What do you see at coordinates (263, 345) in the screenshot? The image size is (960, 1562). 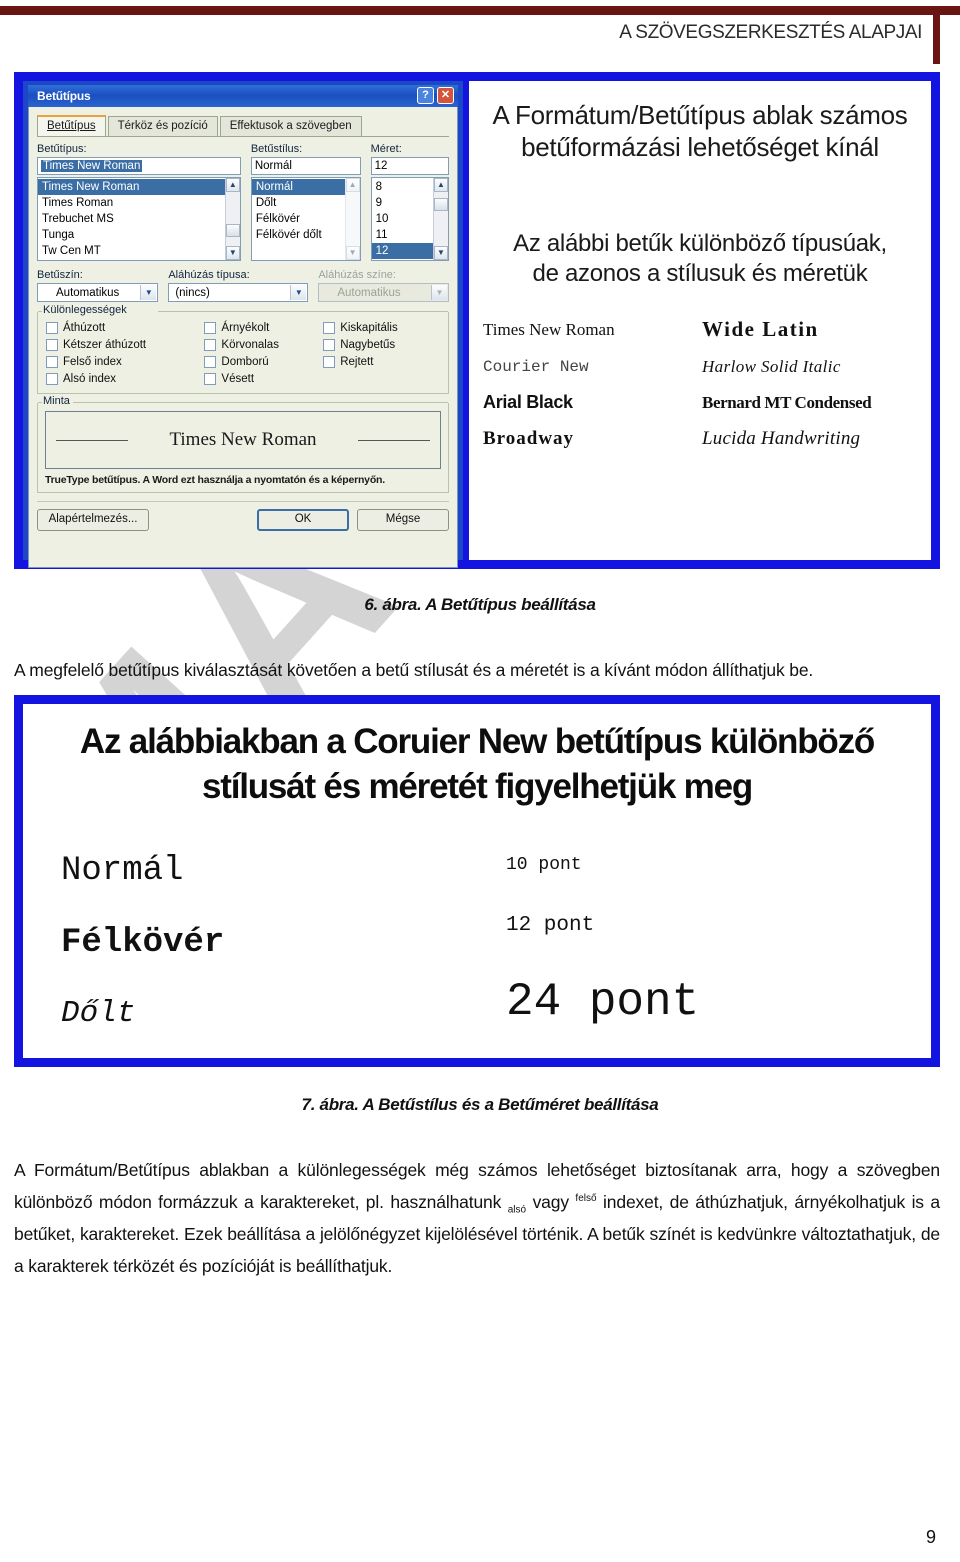 I see `checkbox-korvonalas: Körvonalas` at bounding box center [263, 345].